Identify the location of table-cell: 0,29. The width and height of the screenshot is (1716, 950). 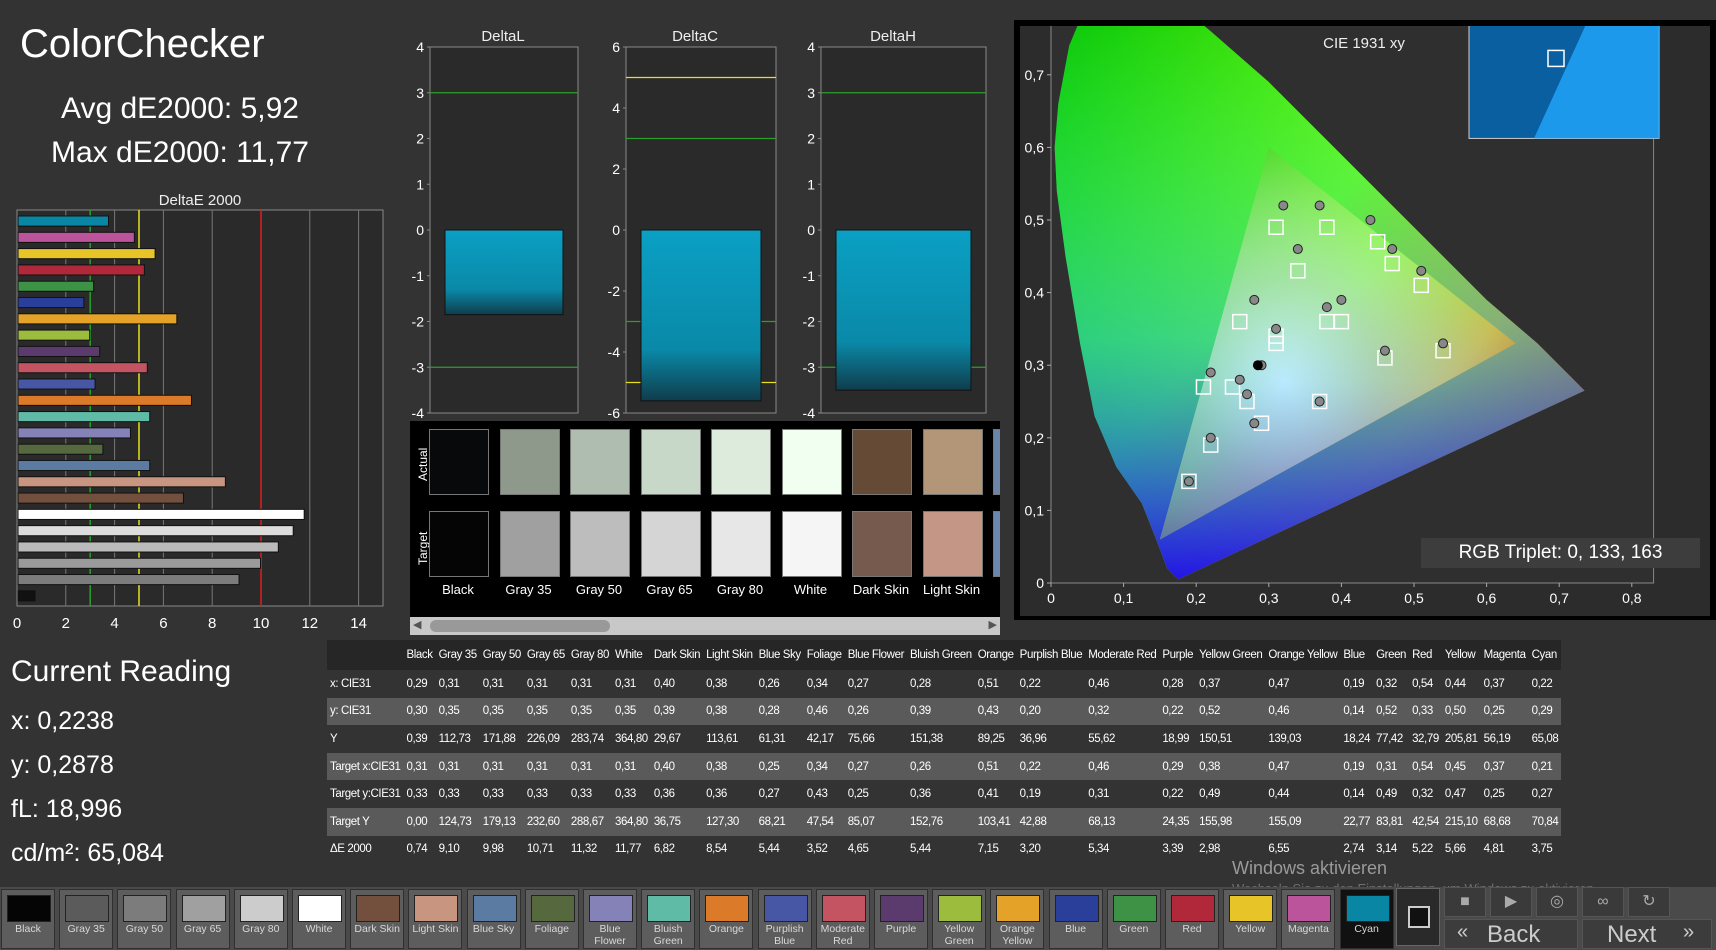
(1545, 711).